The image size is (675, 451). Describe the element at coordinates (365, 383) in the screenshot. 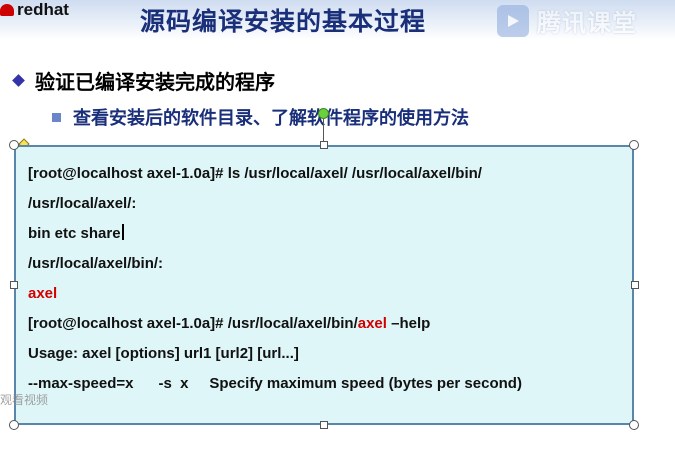

I see `option-desc: Specify maximum speed (bytes per second)` at that location.